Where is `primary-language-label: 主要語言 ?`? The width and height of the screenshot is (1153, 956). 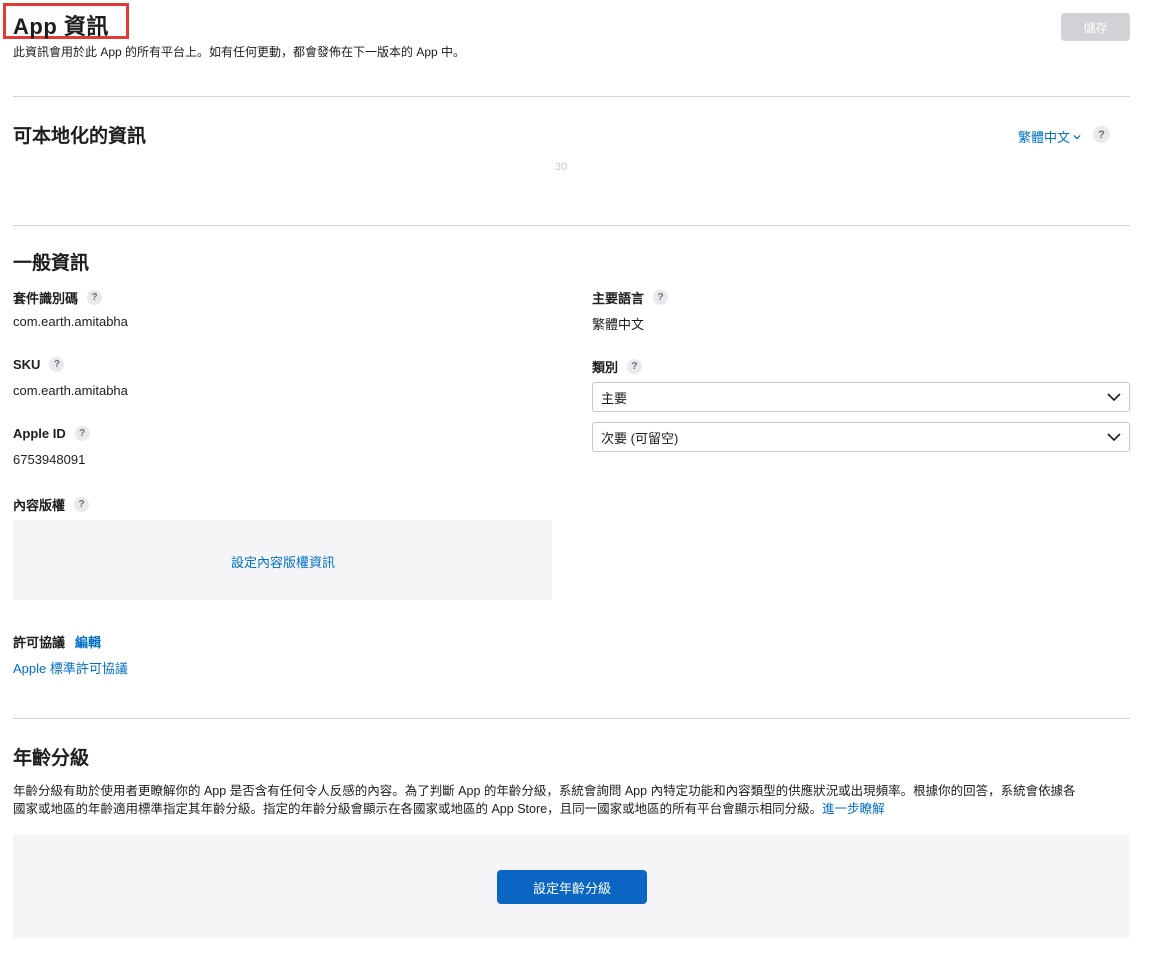 primary-language-label: 主要語言 ? is located at coordinates (630, 297).